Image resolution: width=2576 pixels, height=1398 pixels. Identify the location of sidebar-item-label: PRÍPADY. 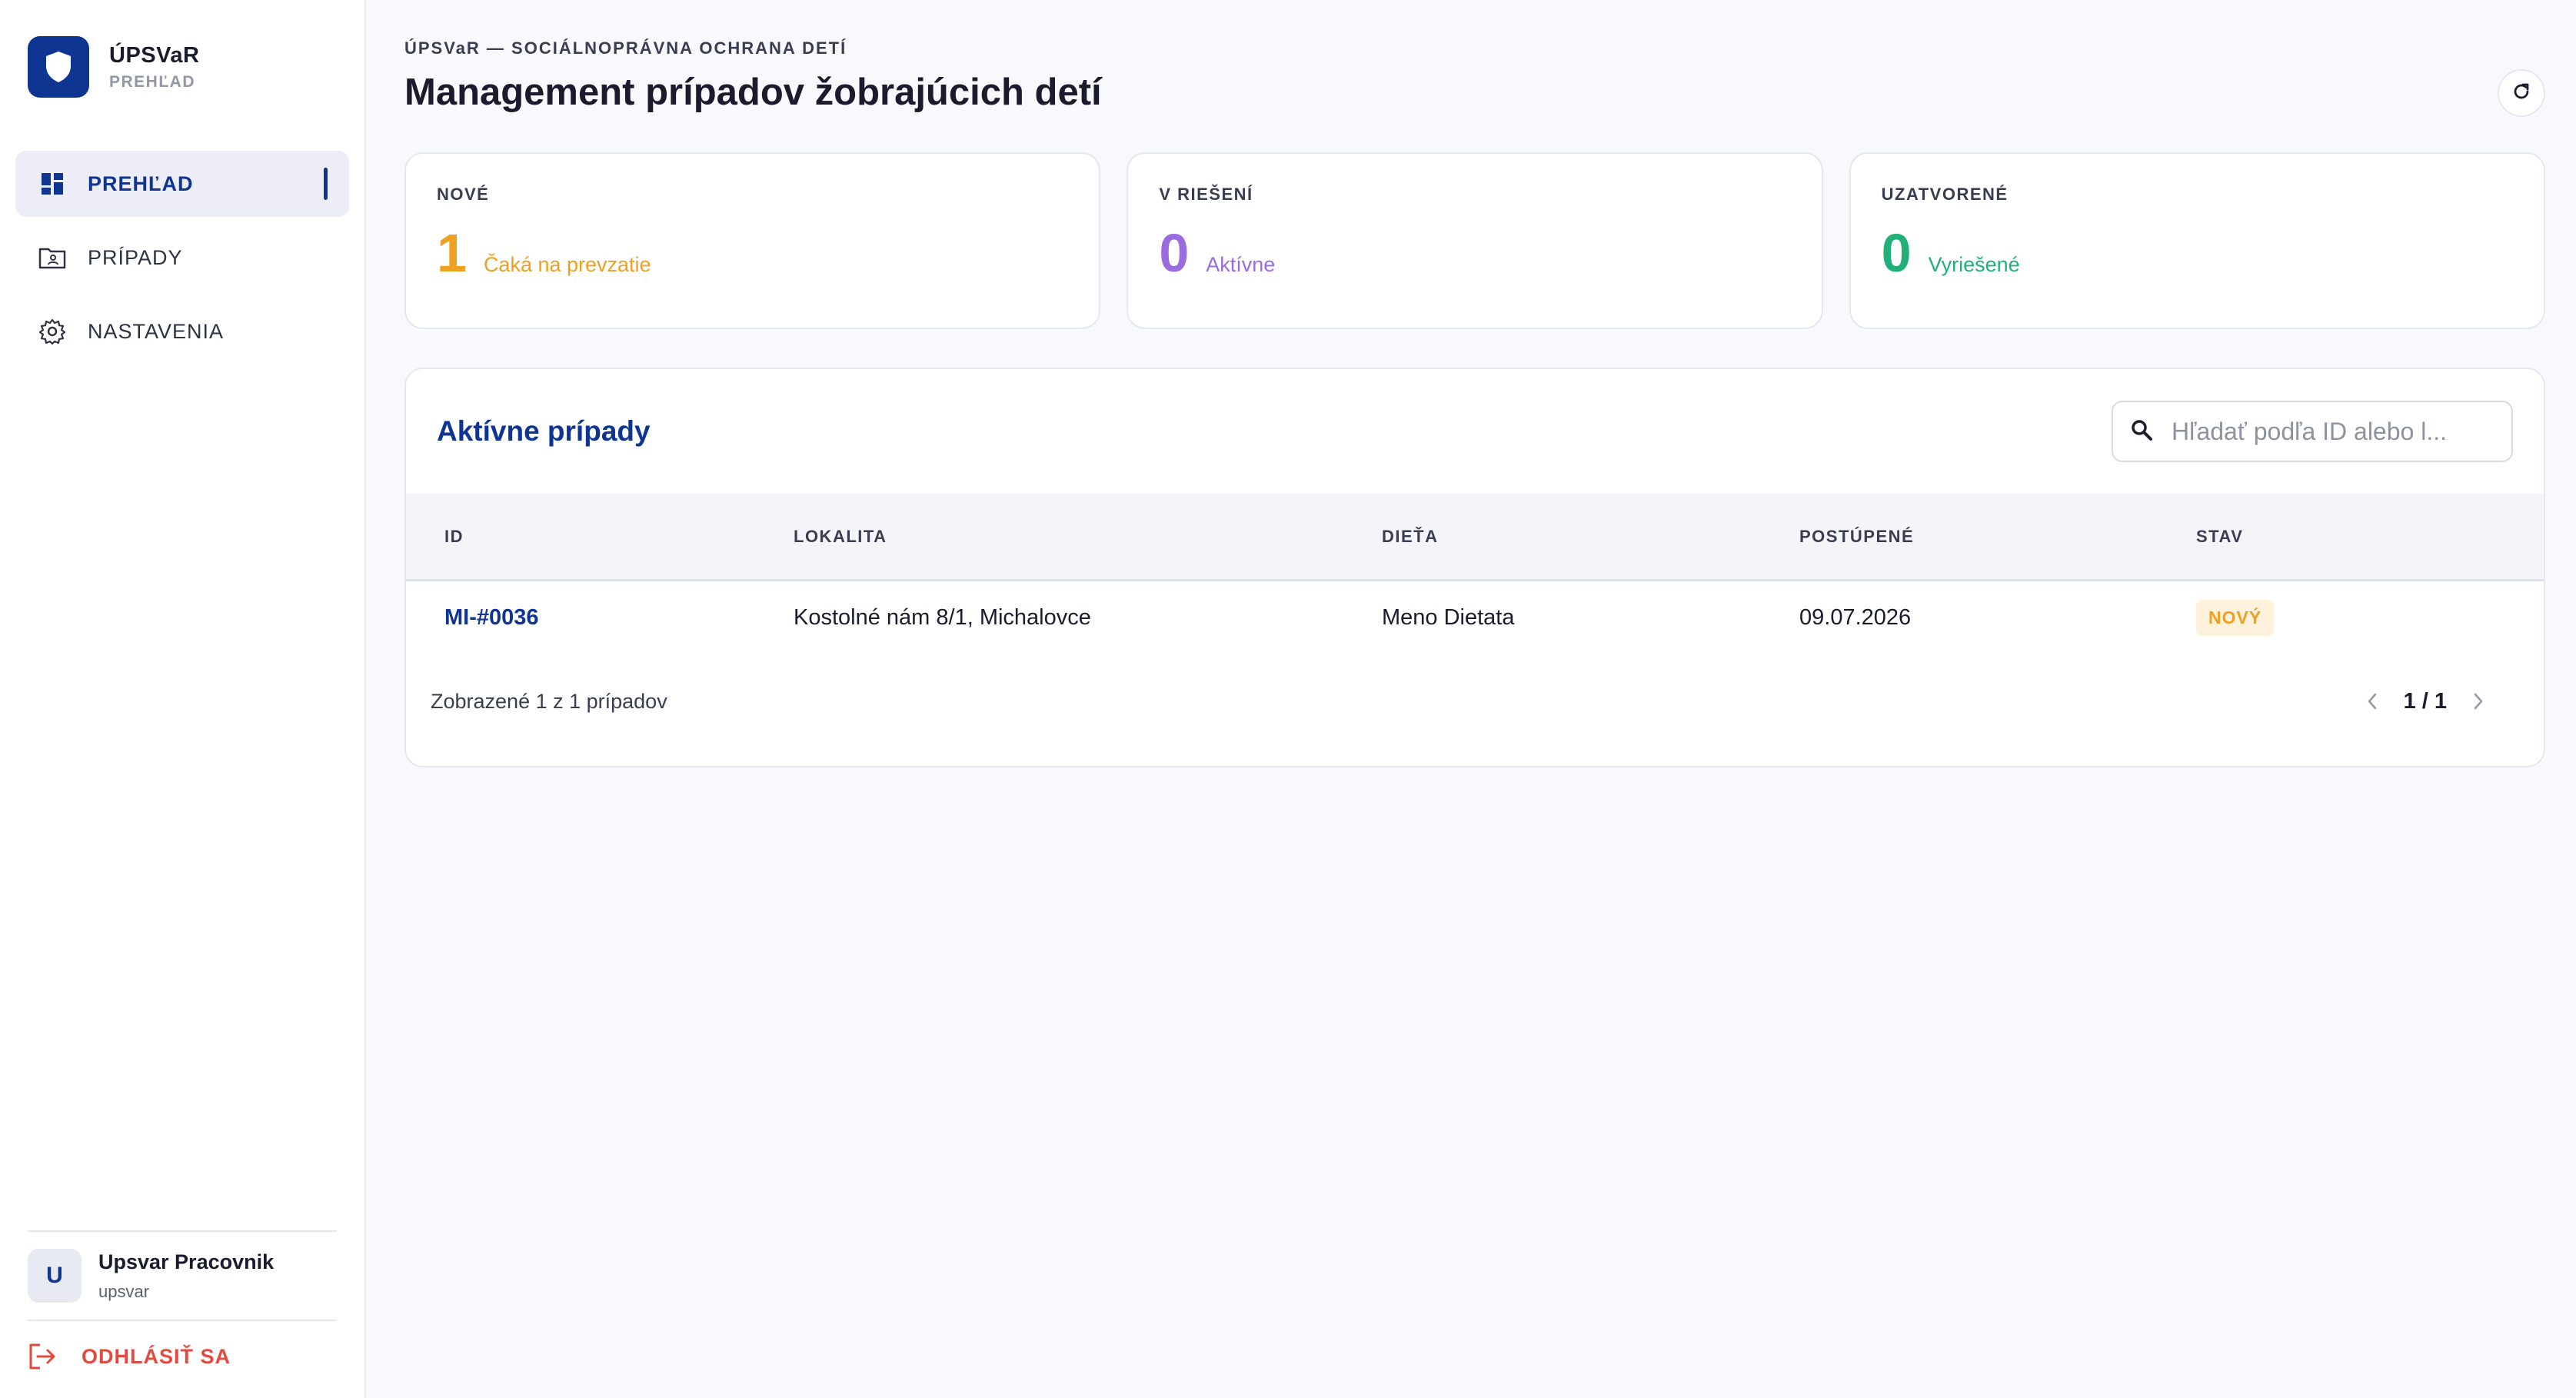
(135, 257).